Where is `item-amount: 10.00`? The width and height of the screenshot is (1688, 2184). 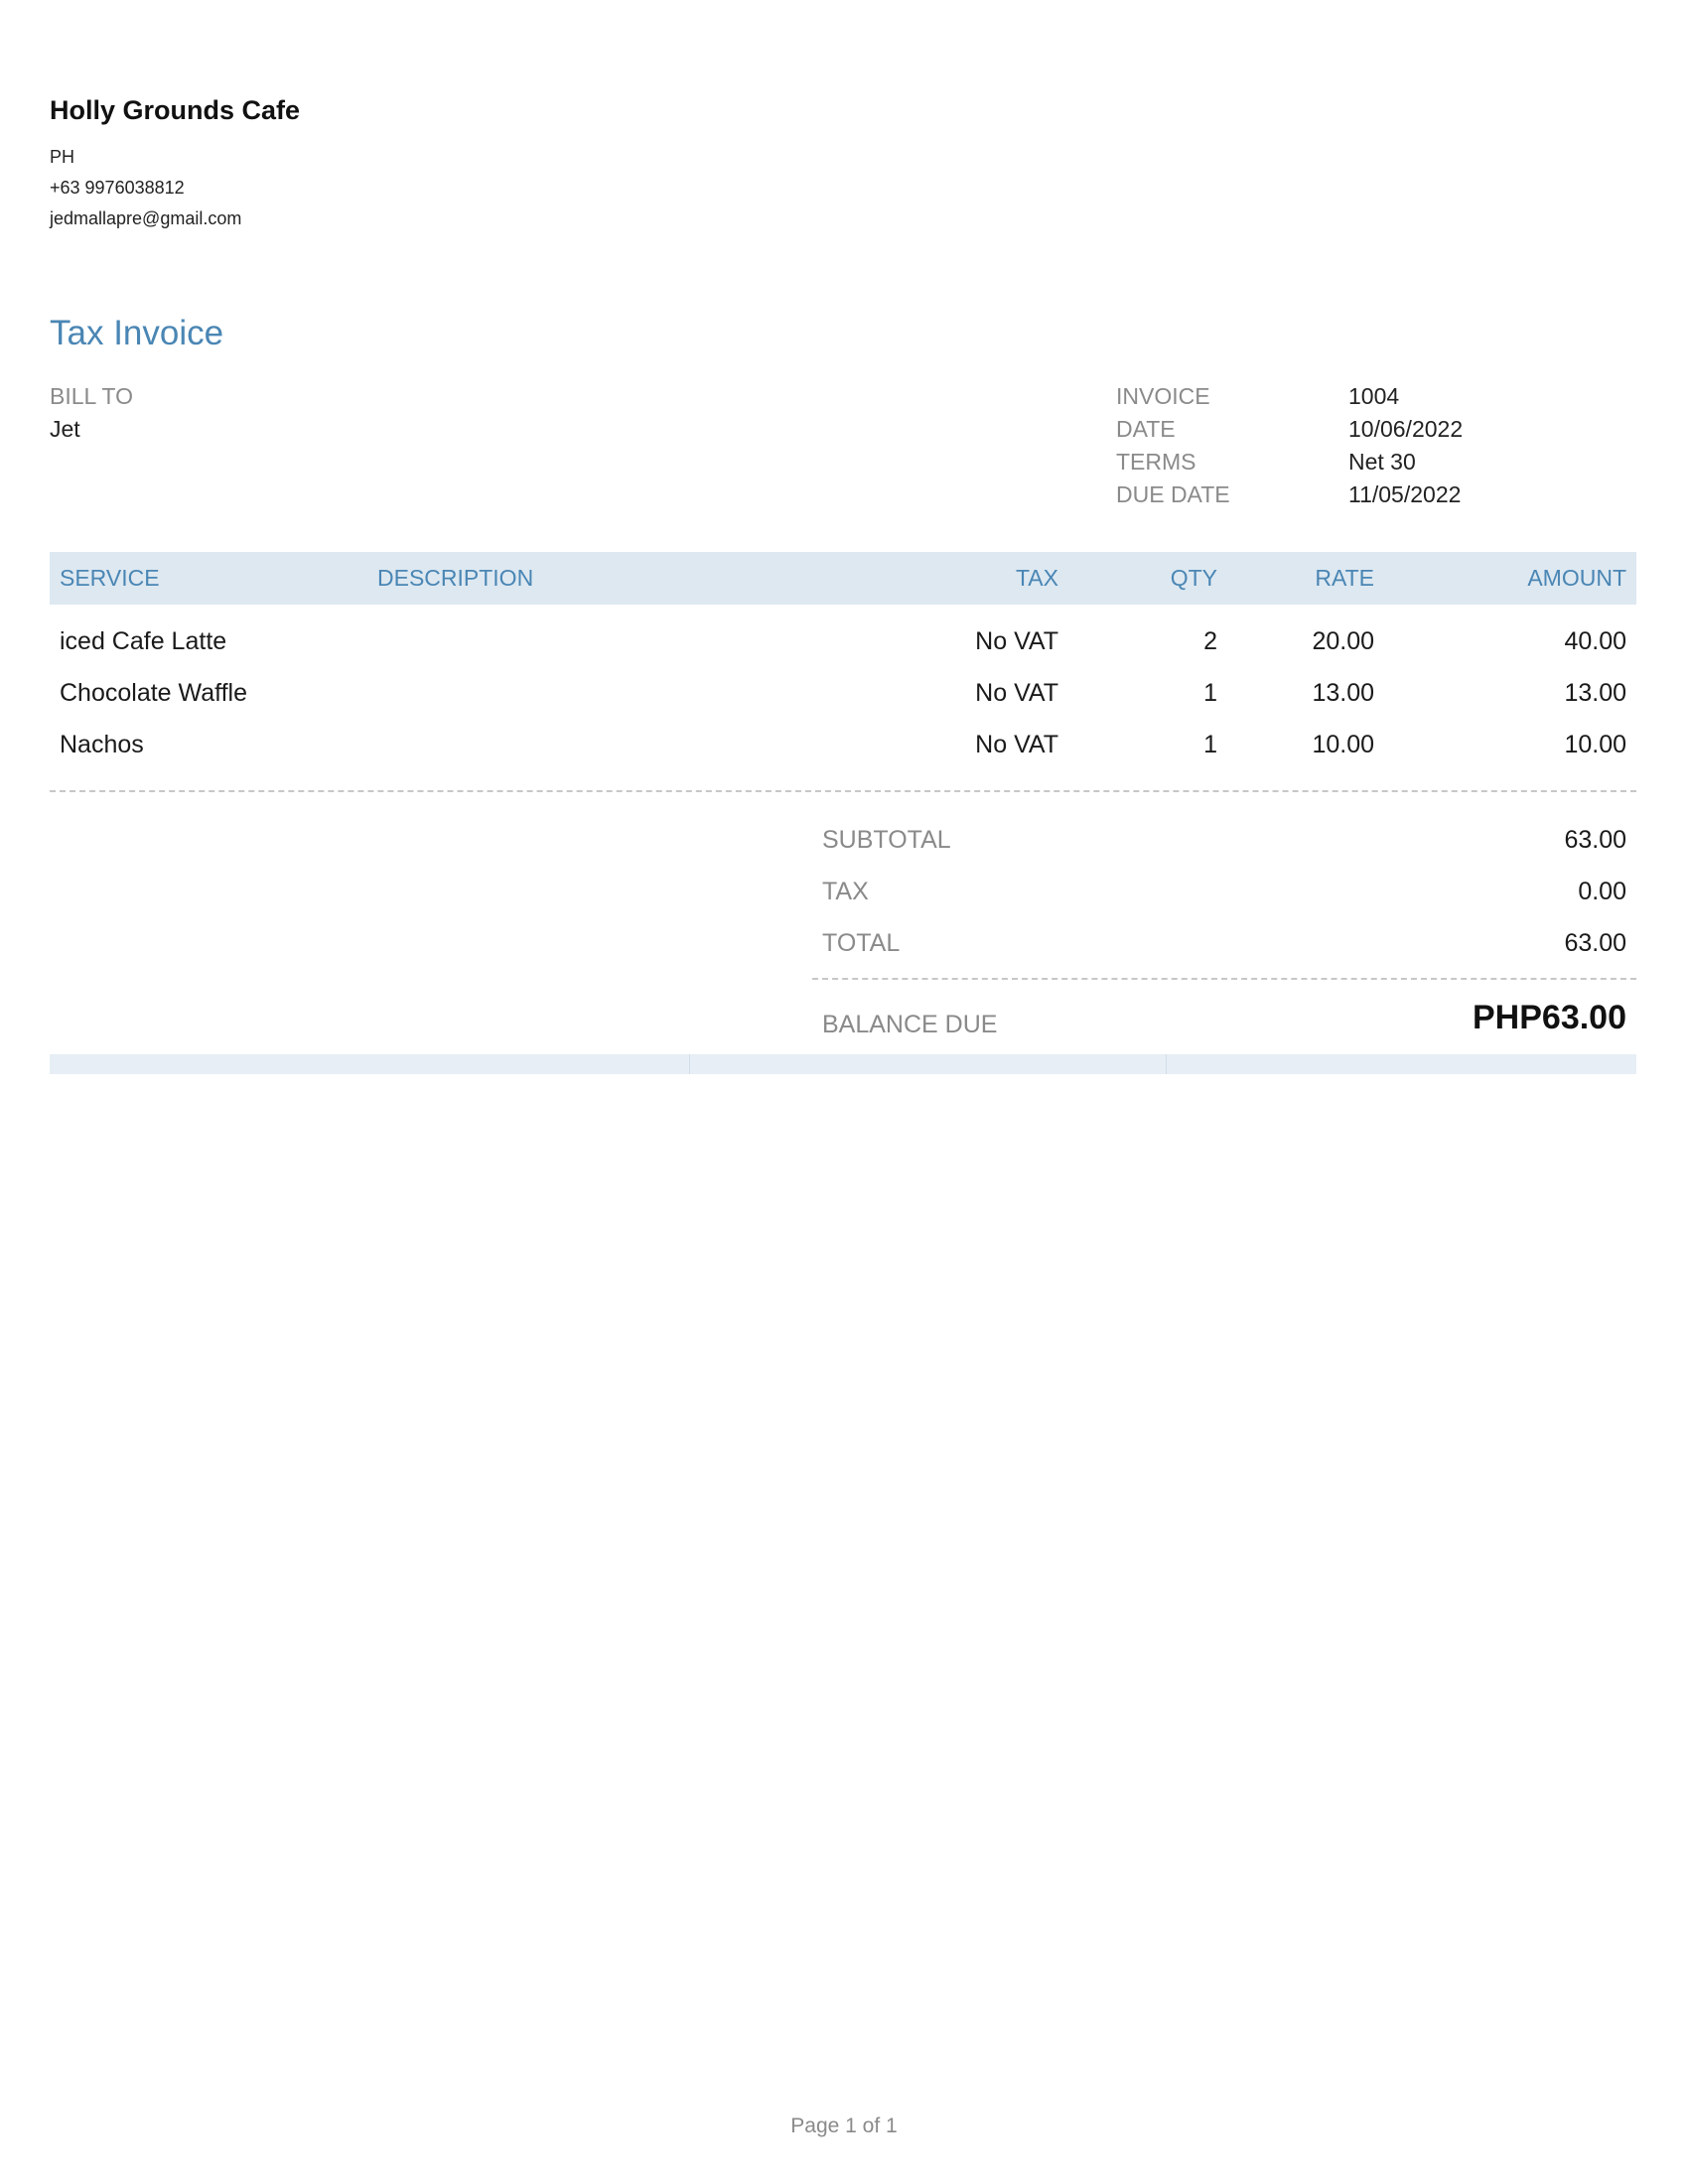 item-amount: 10.00 is located at coordinates (1595, 744).